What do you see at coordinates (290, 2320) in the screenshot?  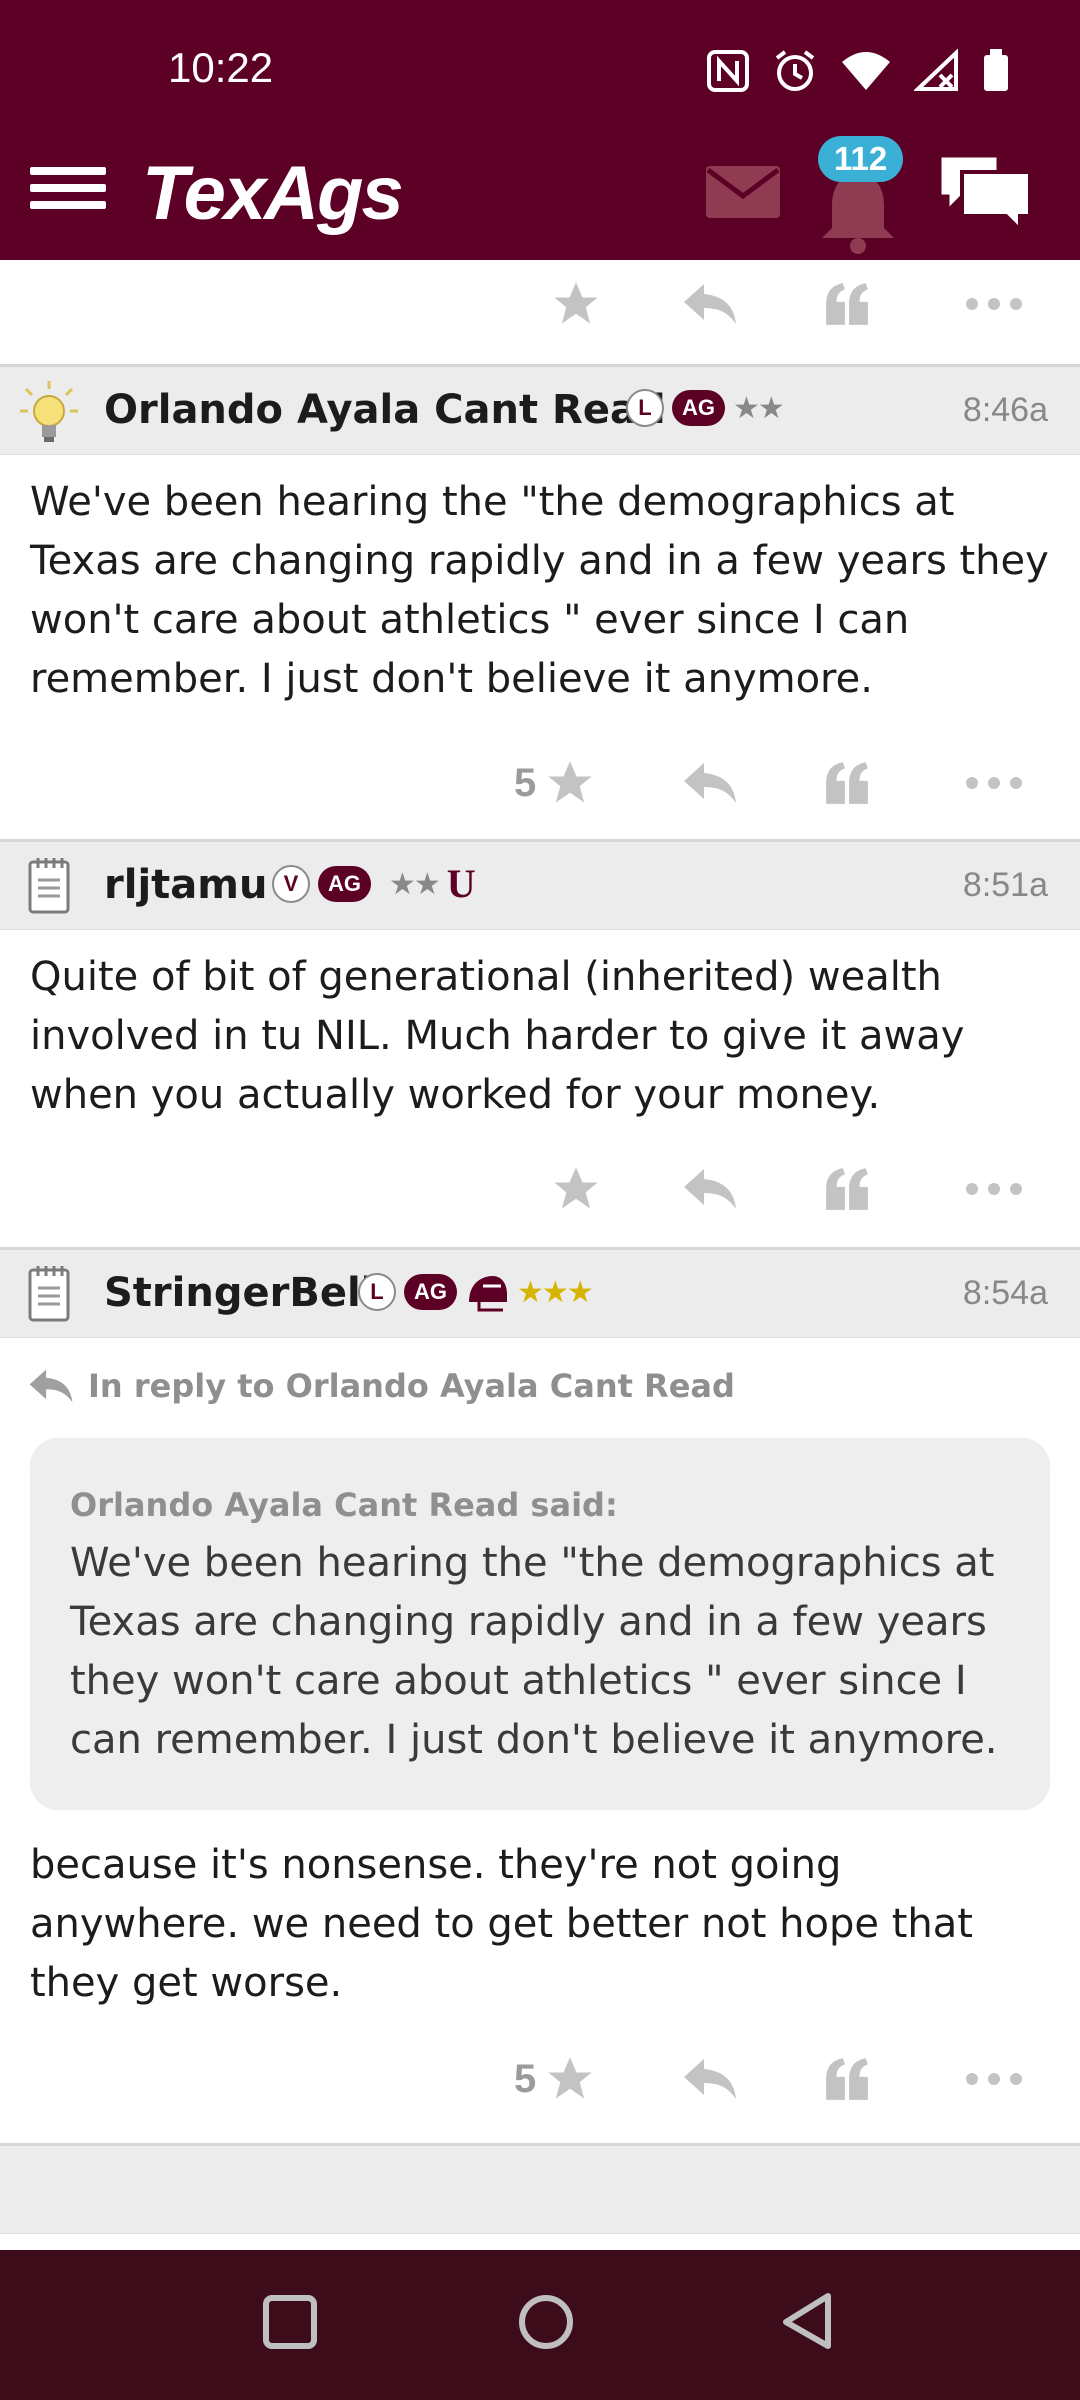 I see `recents-icon` at bounding box center [290, 2320].